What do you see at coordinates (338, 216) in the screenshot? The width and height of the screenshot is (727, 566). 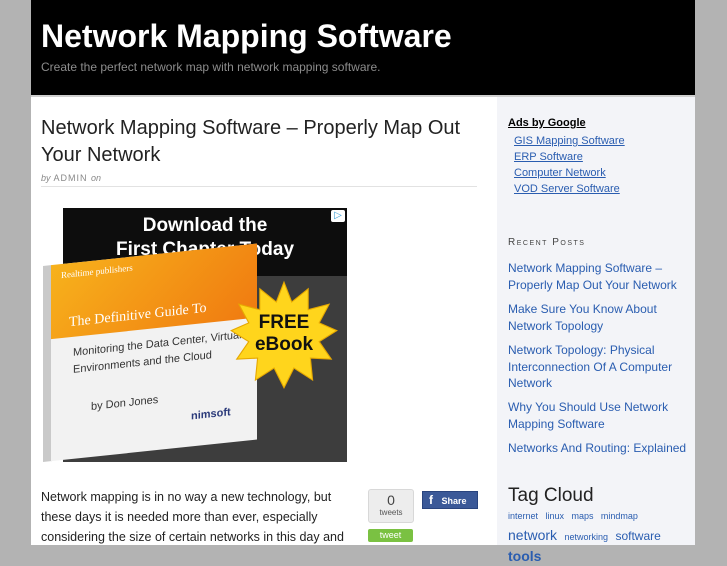 I see `adchoices-icon: ▷` at bounding box center [338, 216].